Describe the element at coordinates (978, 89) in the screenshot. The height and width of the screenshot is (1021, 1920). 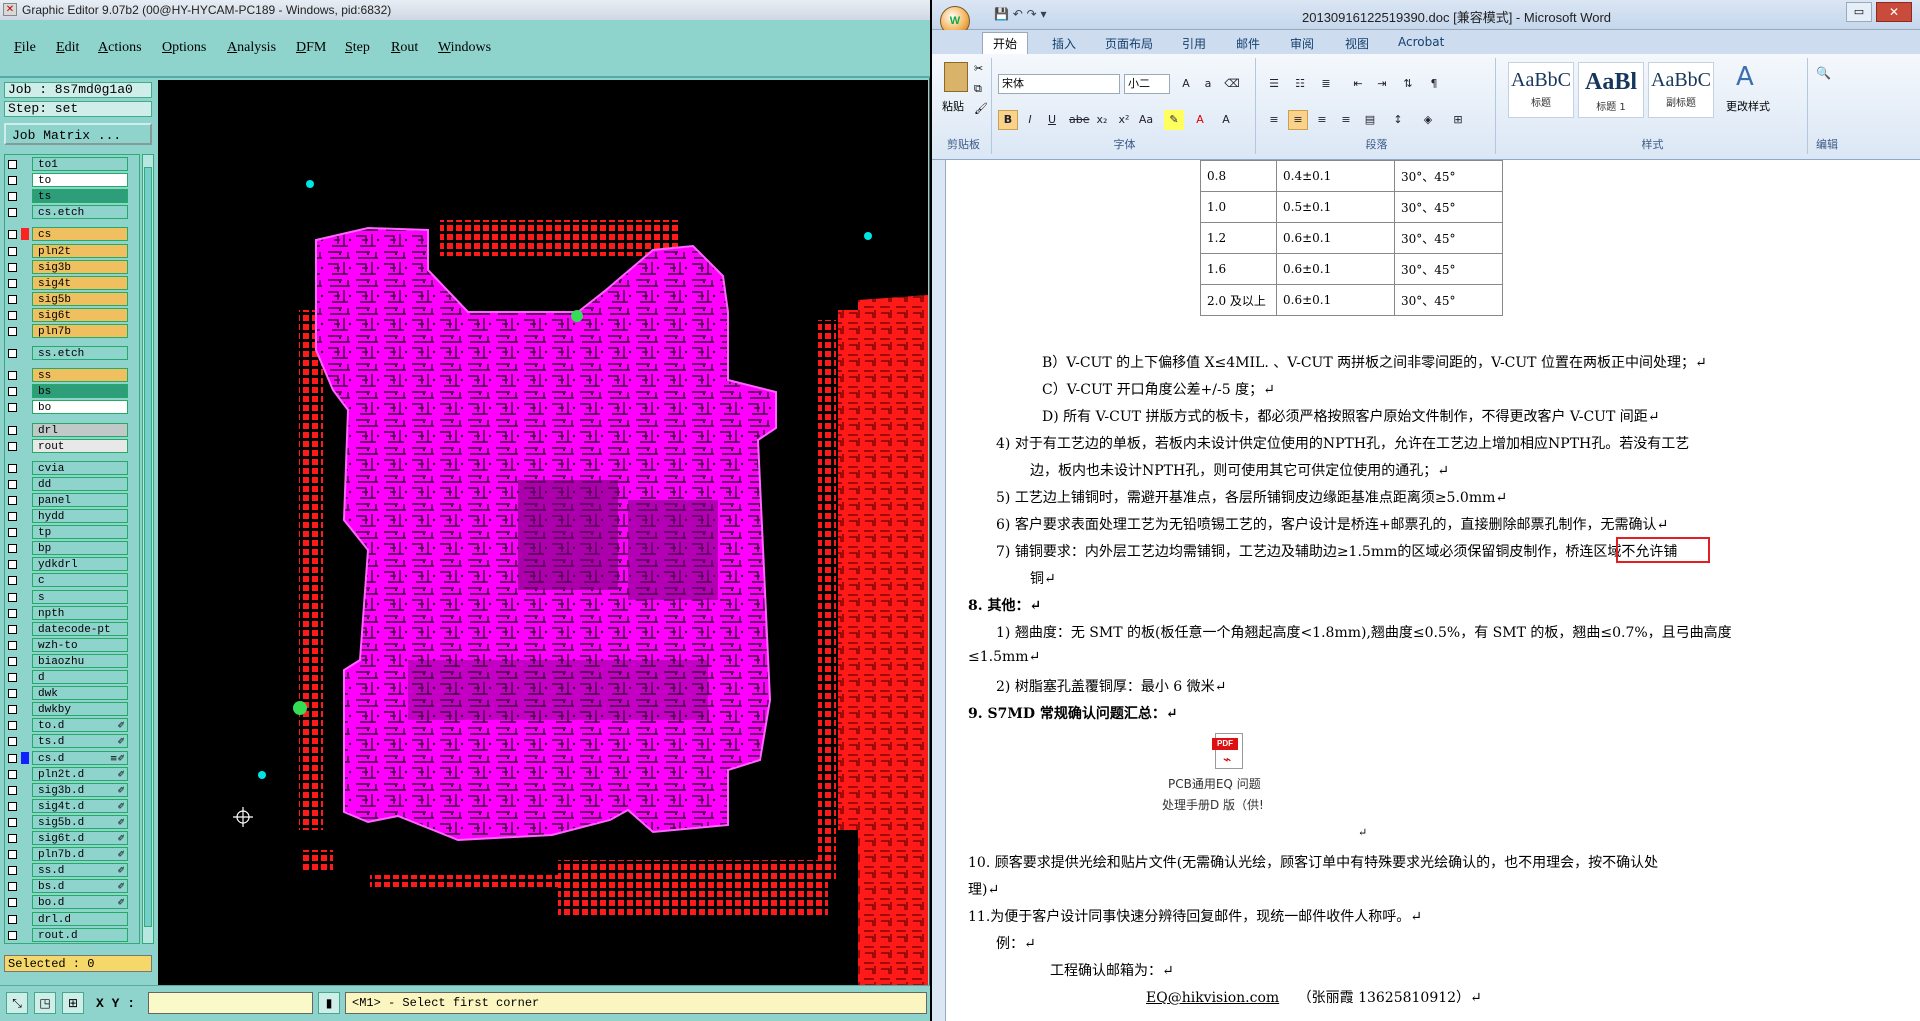
I see `copy-icon: ⧉` at that location.